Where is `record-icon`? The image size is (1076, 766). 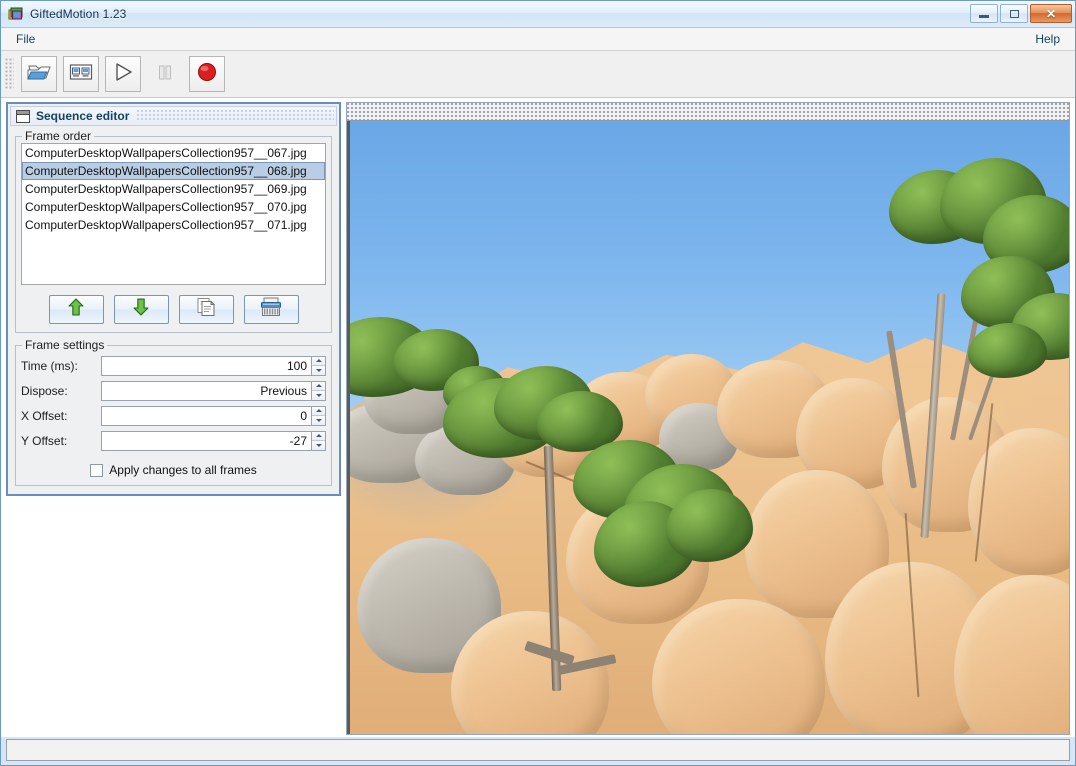
record-icon is located at coordinates (207, 74).